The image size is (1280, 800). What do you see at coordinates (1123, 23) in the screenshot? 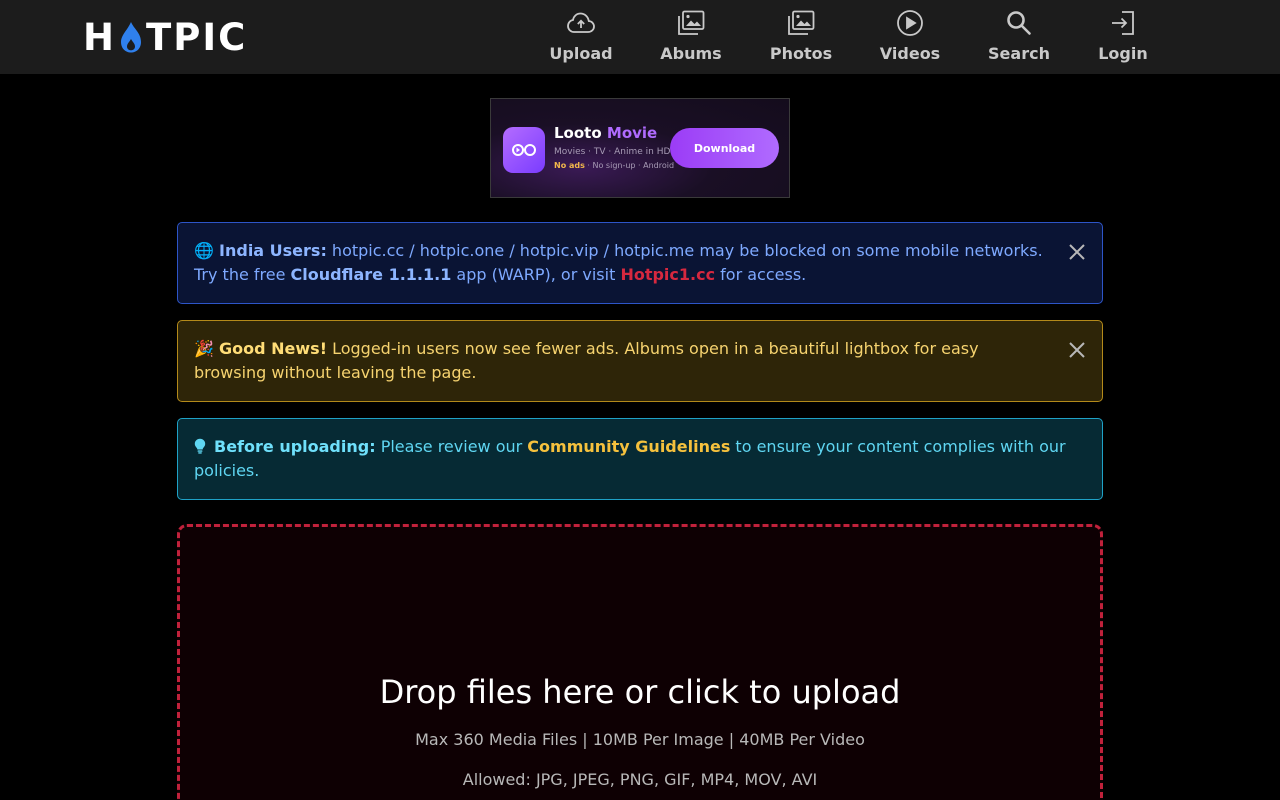
I see `login-icon` at bounding box center [1123, 23].